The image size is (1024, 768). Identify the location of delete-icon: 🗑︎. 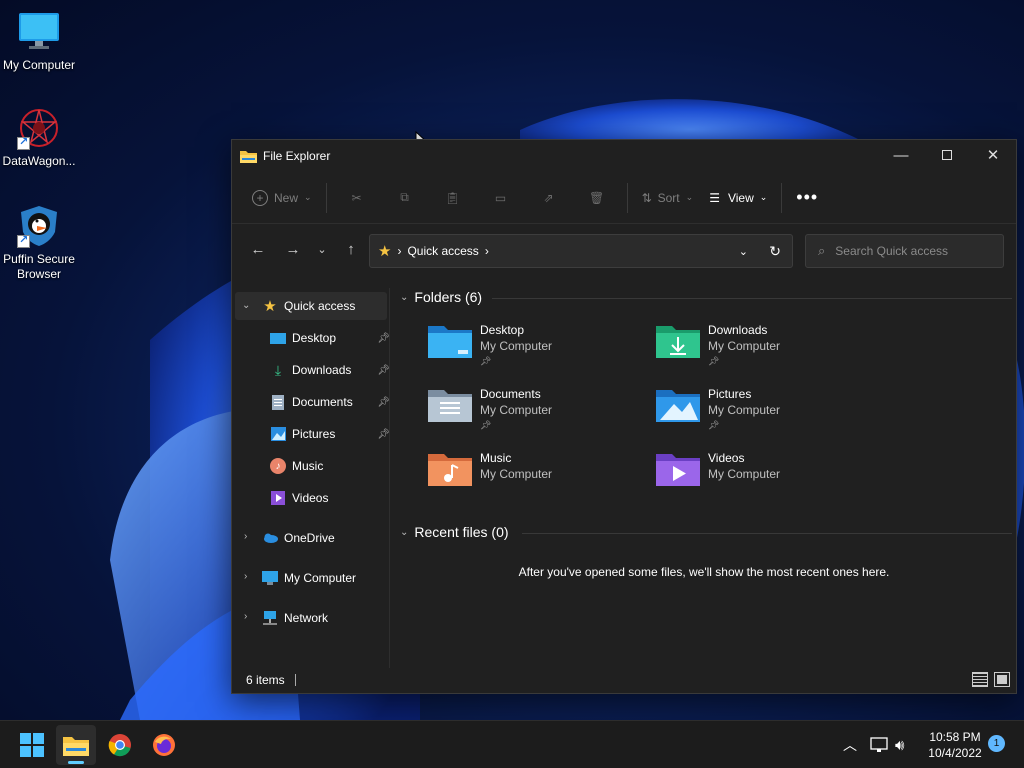
(597, 198).